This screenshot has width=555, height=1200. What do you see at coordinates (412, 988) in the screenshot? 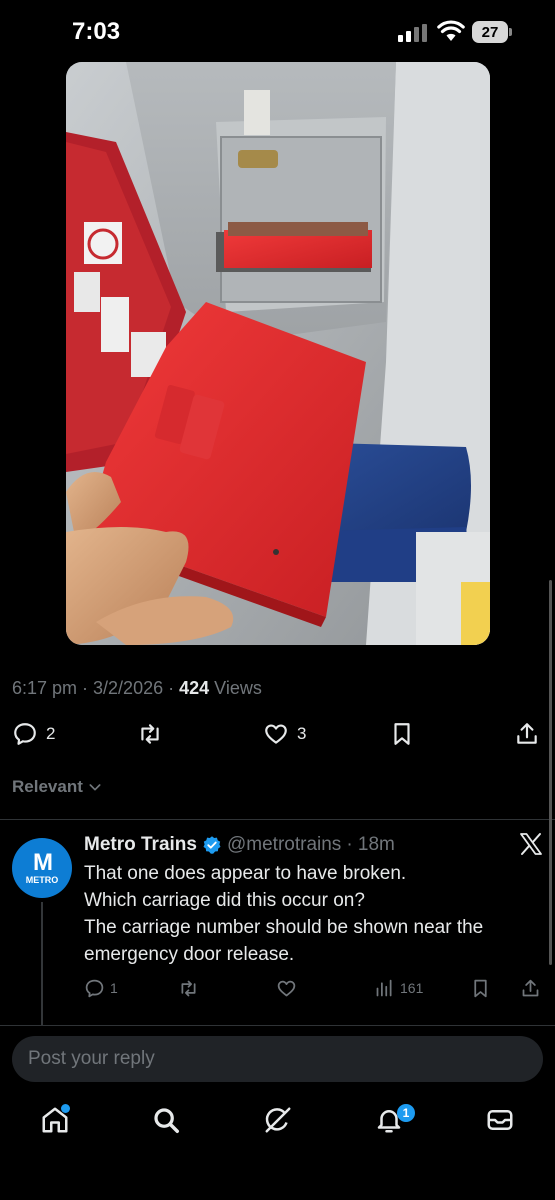
I see `reply-views-count: 161` at bounding box center [412, 988].